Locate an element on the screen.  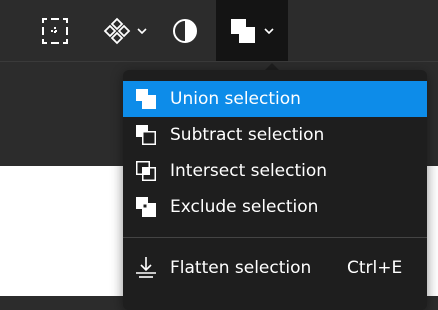
menu-caret is located at coordinates (272, 66).